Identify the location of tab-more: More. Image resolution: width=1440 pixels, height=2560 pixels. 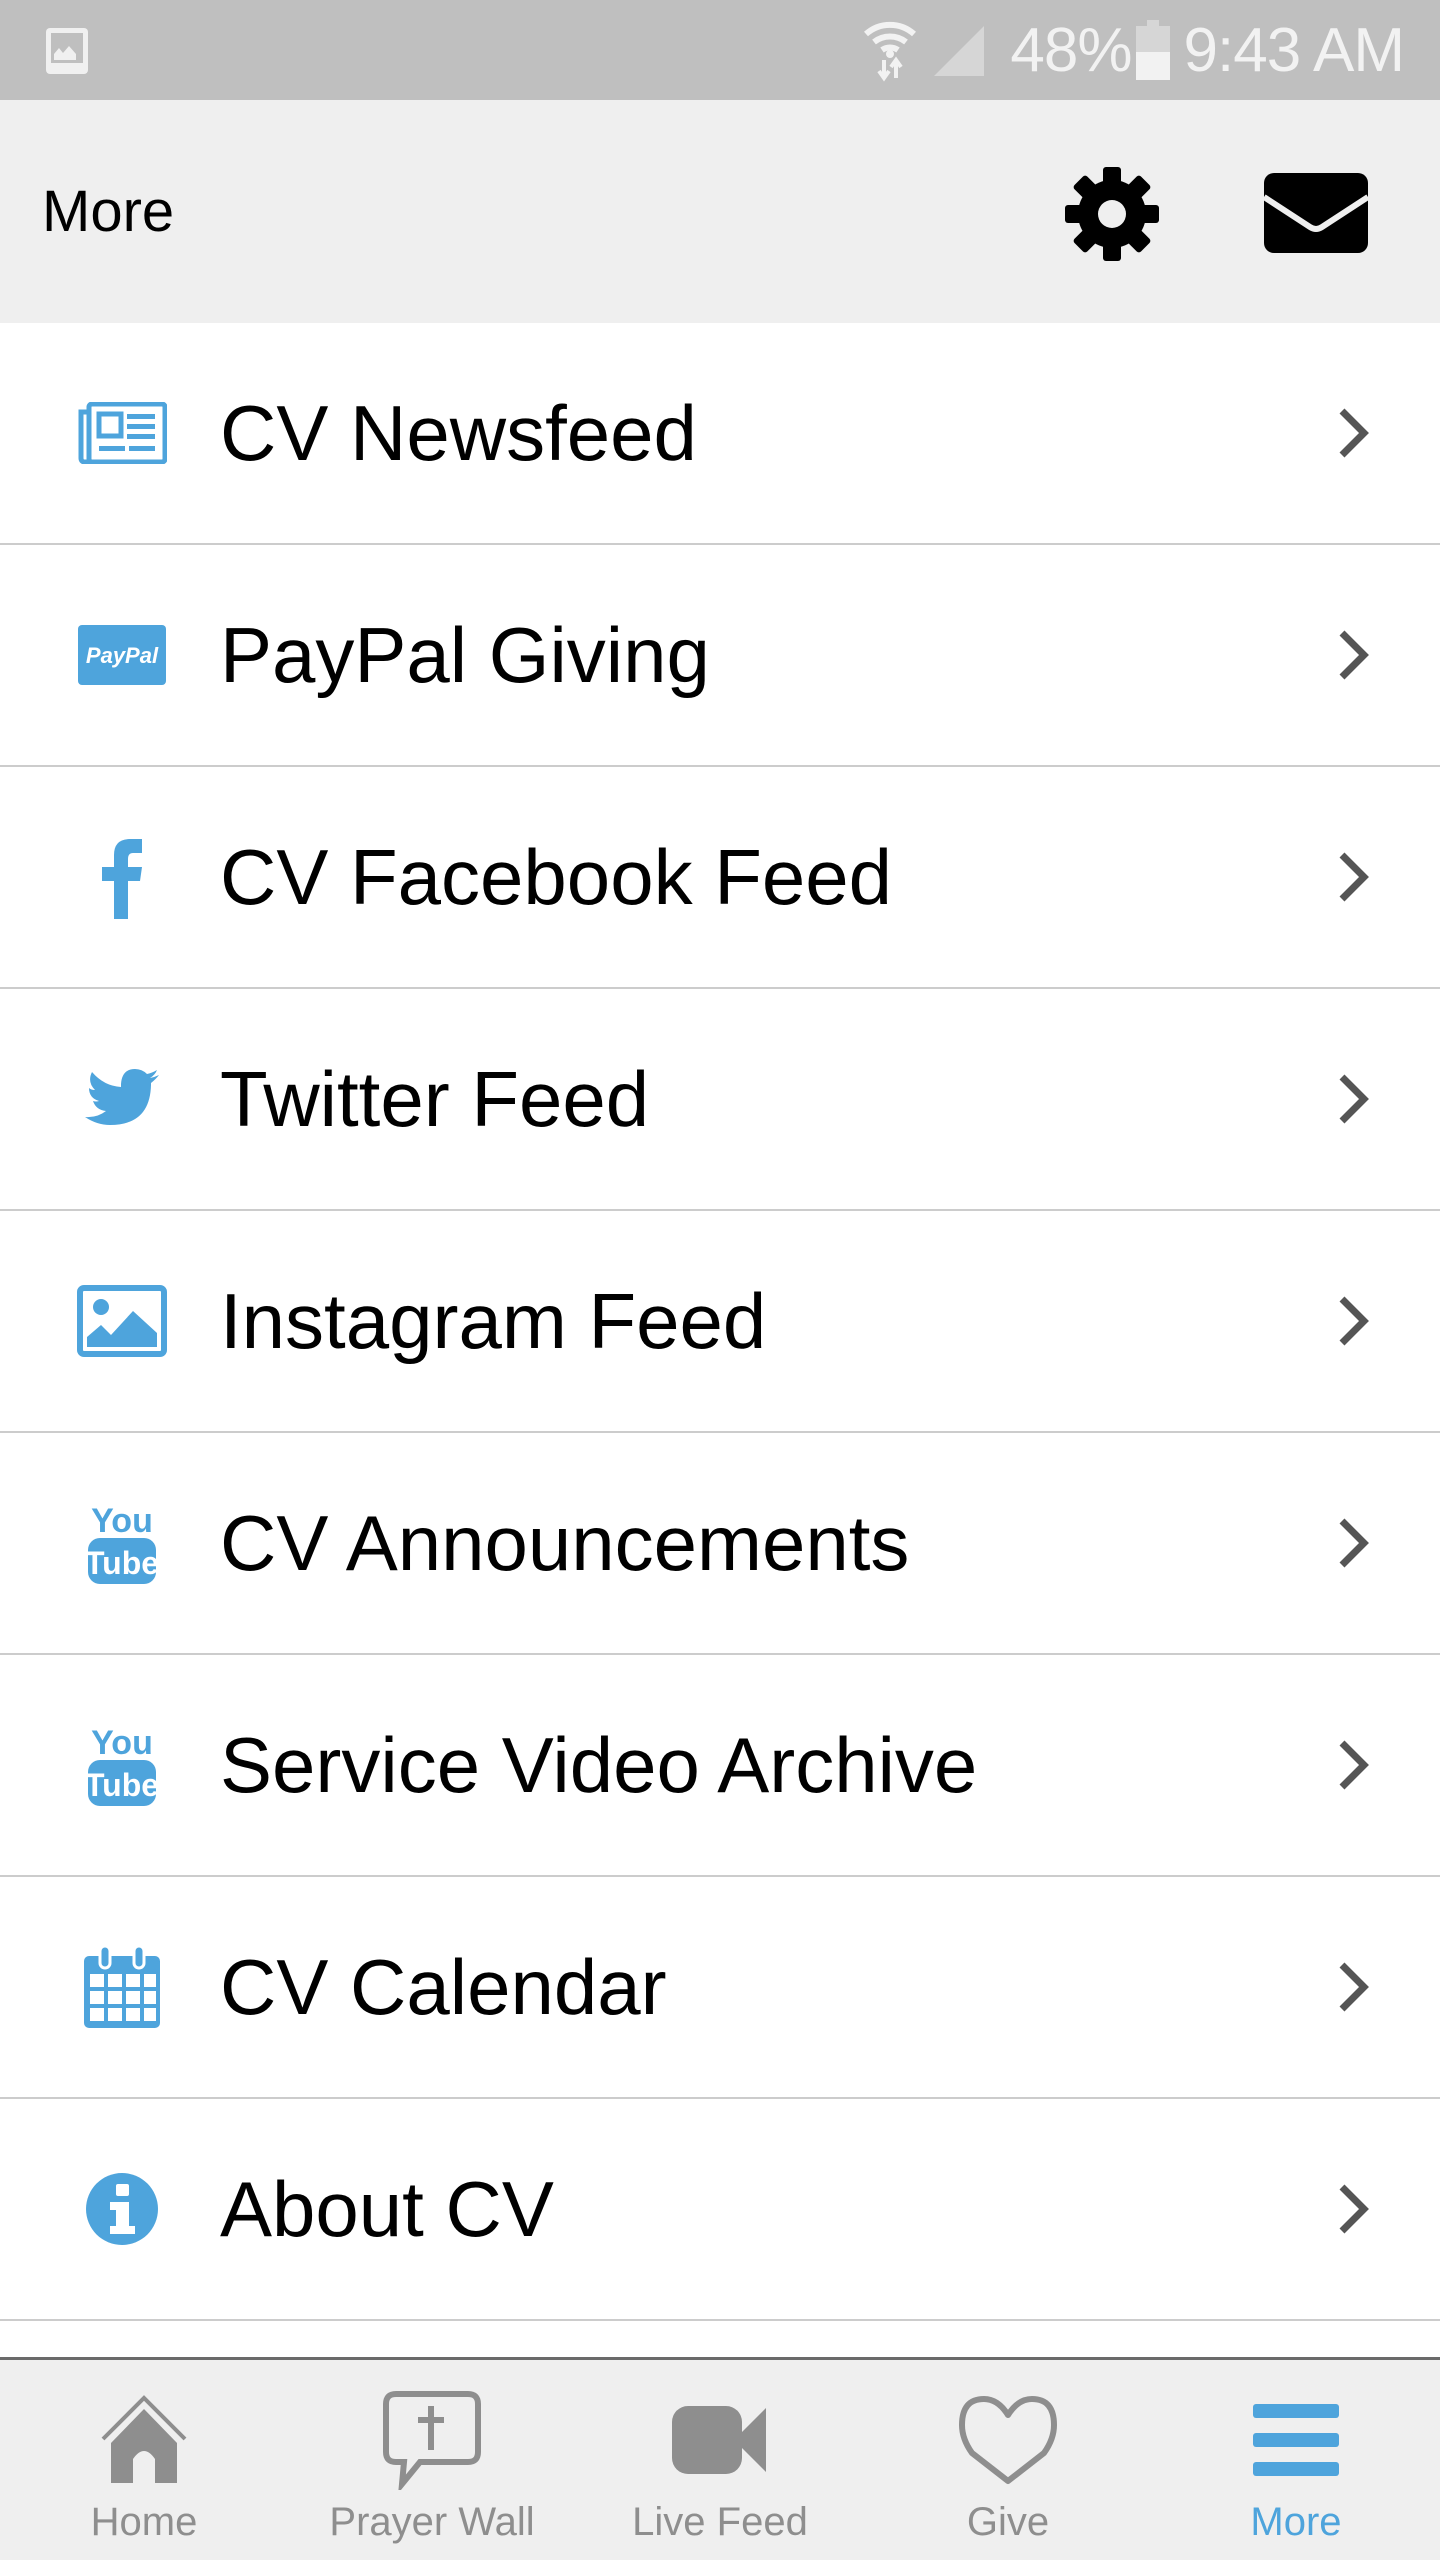
(1296, 2460).